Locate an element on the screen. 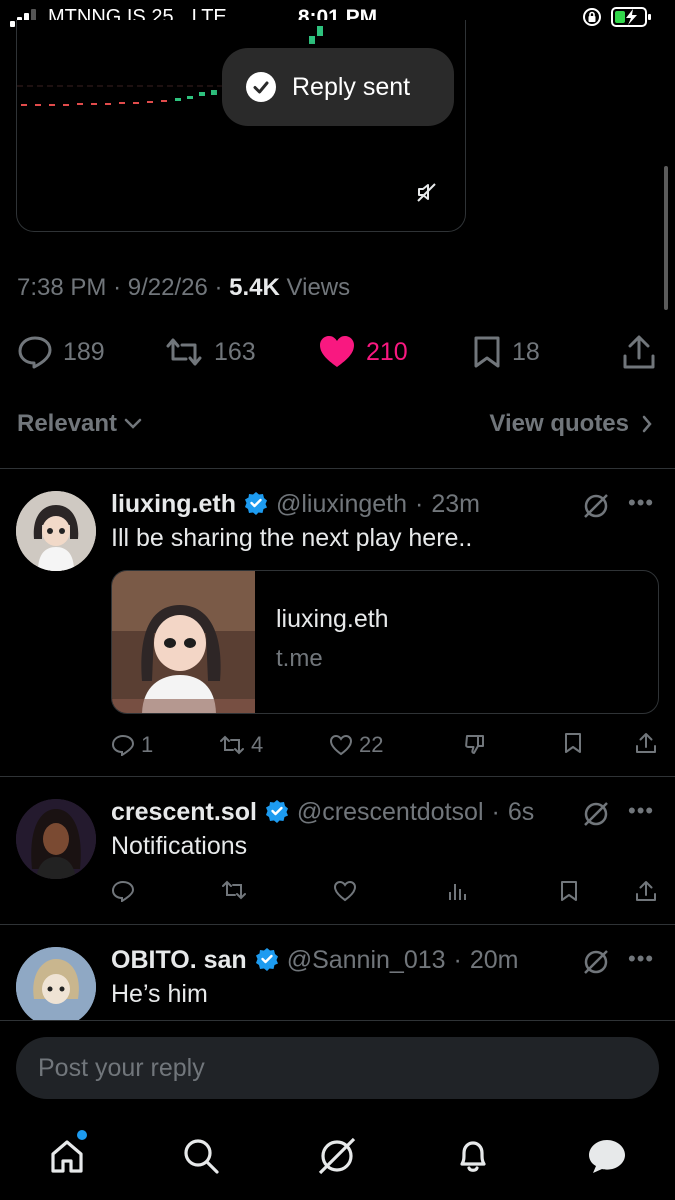  post-time: 7:38 PM is located at coordinates (62, 287).